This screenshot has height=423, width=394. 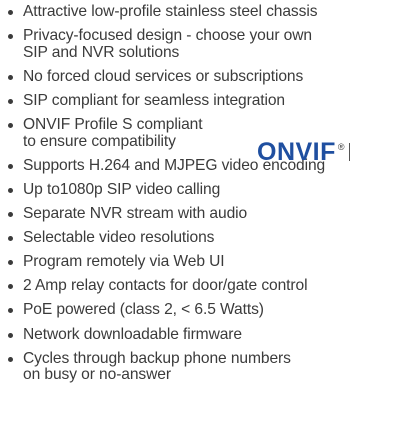 I want to click on onvif-logo: ONVIF ®, so click(x=304, y=152).